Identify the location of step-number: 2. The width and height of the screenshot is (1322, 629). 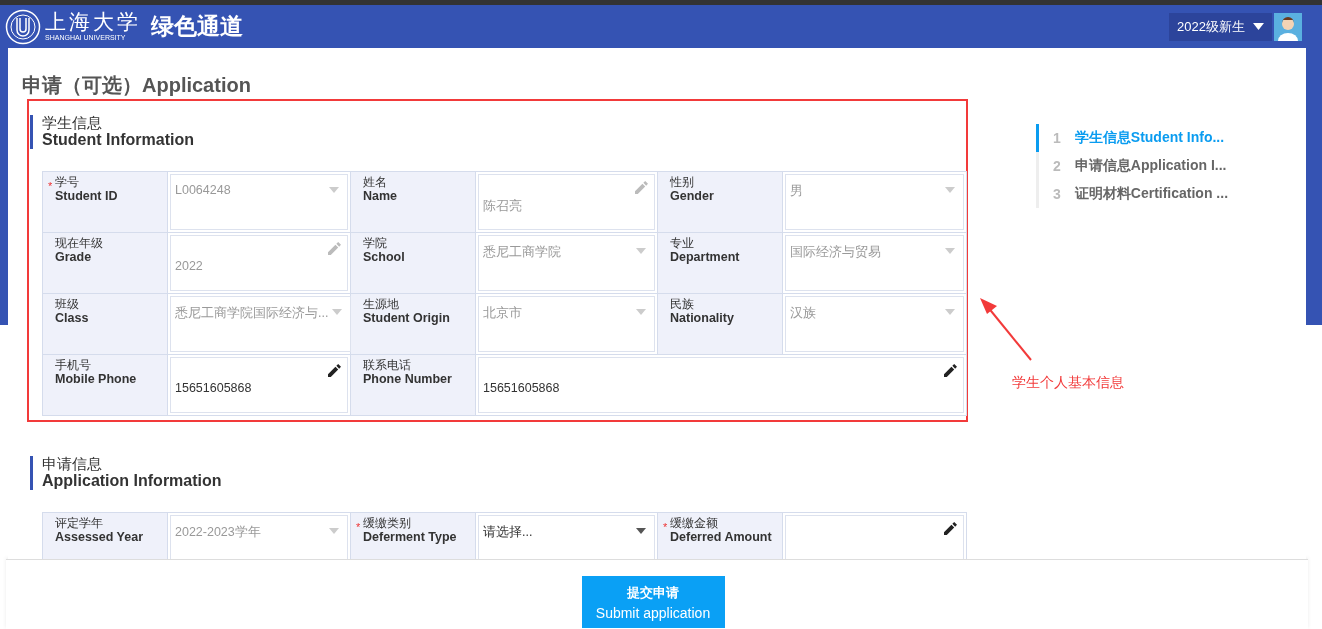
(1057, 166).